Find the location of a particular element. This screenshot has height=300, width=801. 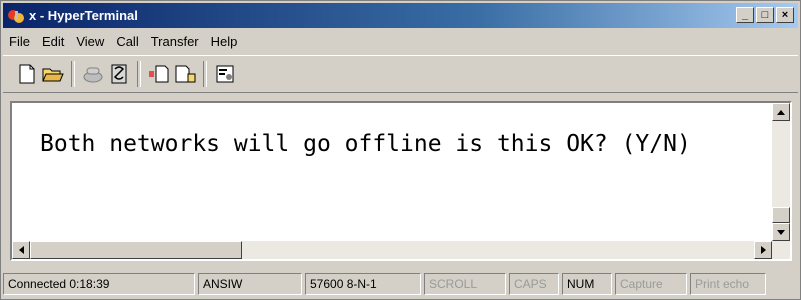

disconnect-button is located at coordinates (119, 74).